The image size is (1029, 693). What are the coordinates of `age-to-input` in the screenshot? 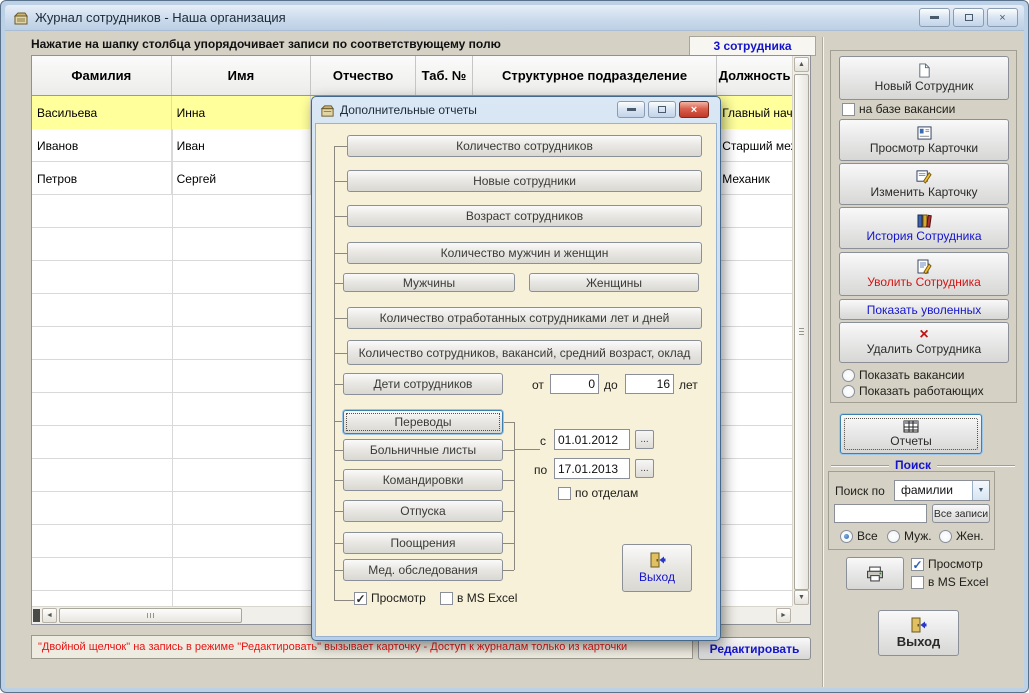 It's located at (649, 384).